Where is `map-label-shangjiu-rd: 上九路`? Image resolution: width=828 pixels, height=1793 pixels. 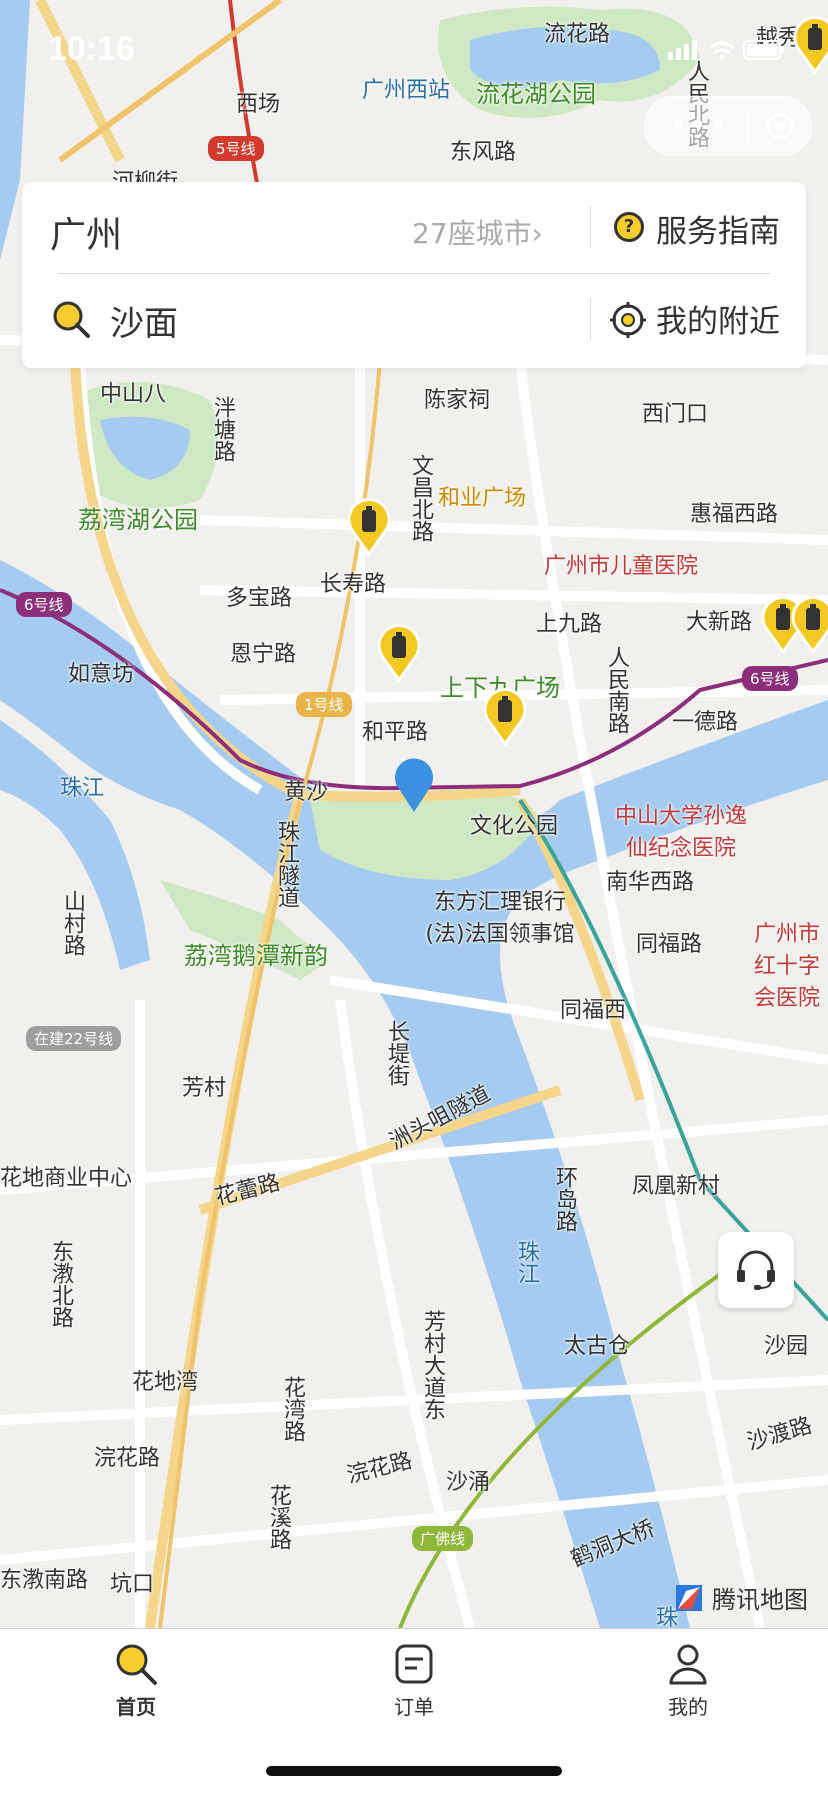 map-label-shangjiu-rd: 上九路 is located at coordinates (569, 624).